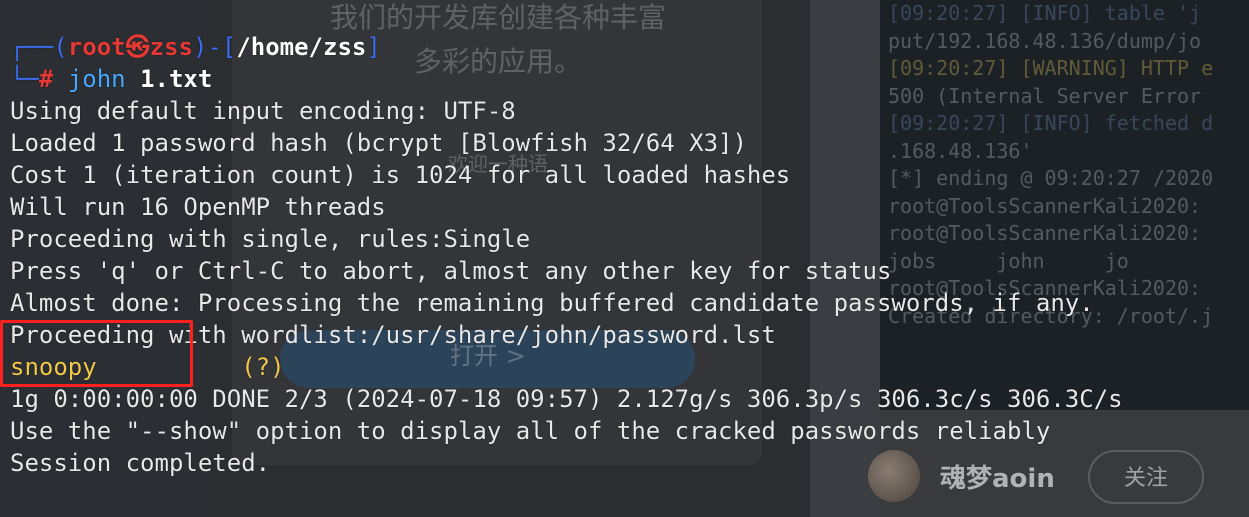 Image resolution: width=1249 pixels, height=517 pixels. What do you see at coordinates (96, 79) in the screenshot?
I see `command: john` at bounding box center [96, 79].